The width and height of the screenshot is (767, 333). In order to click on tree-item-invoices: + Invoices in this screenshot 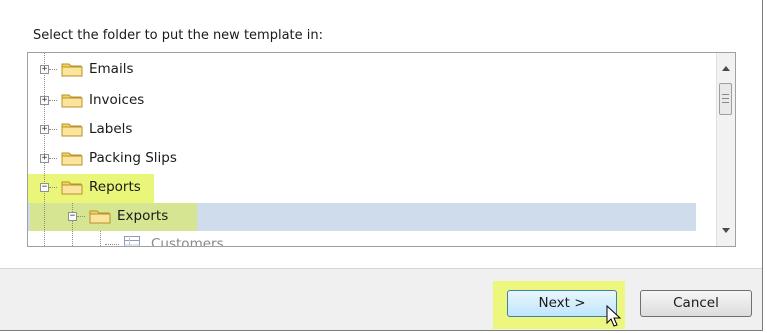, I will do `click(372, 101)`.